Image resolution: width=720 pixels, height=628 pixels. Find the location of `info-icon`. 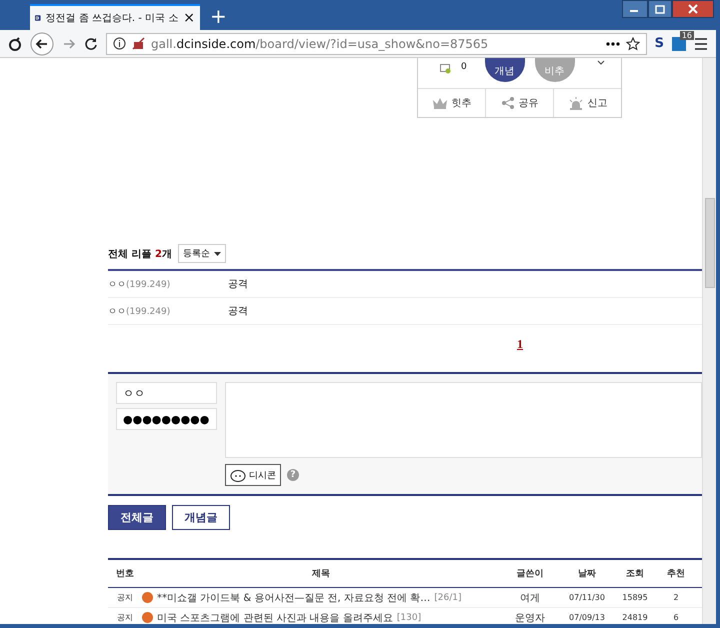

info-icon is located at coordinates (119, 43).